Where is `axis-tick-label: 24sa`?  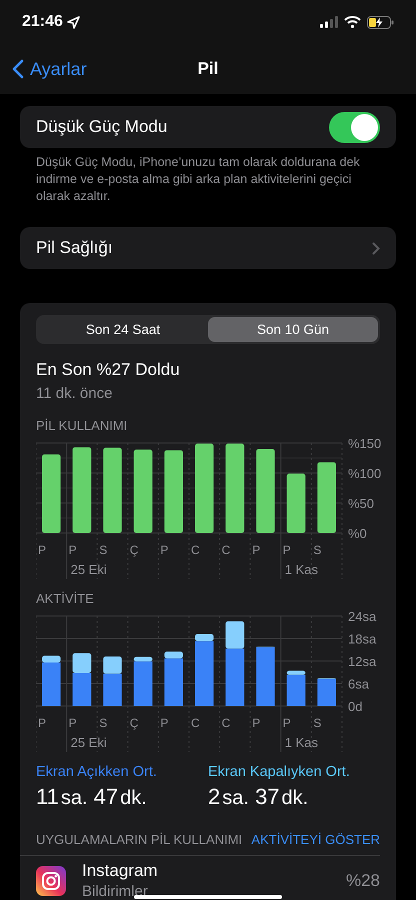 axis-tick-label: 24sa is located at coordinates (362, 616).